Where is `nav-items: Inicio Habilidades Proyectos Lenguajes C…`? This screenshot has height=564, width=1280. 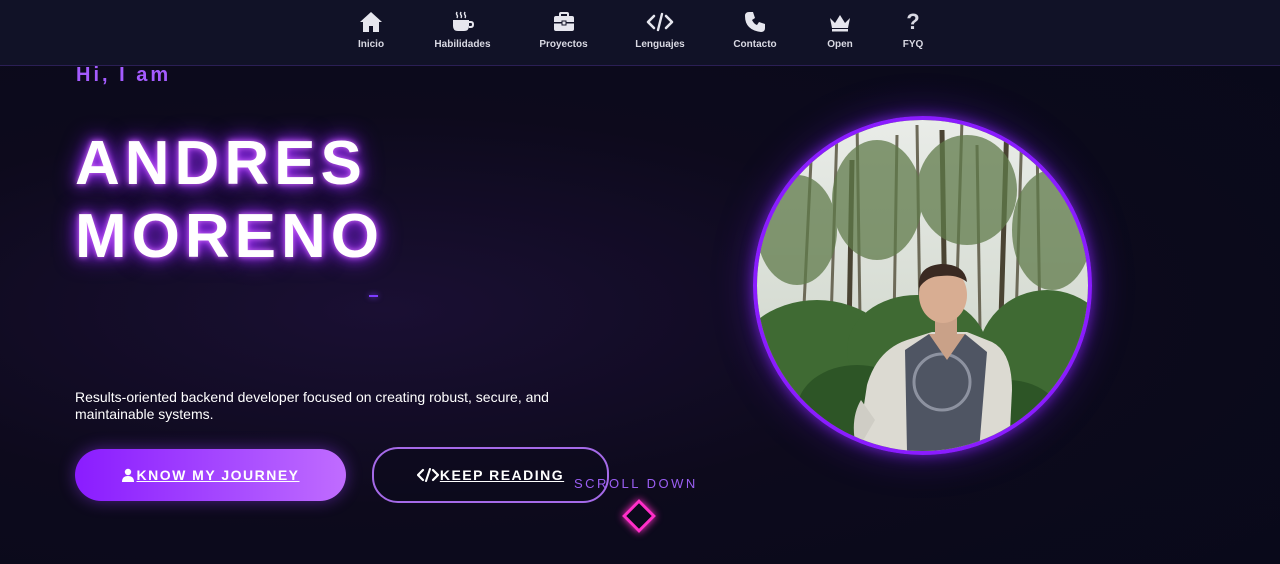 nav-items: Inicio Habilidades Proyectos Lenguajes C… is located at coordinates (640, 32).